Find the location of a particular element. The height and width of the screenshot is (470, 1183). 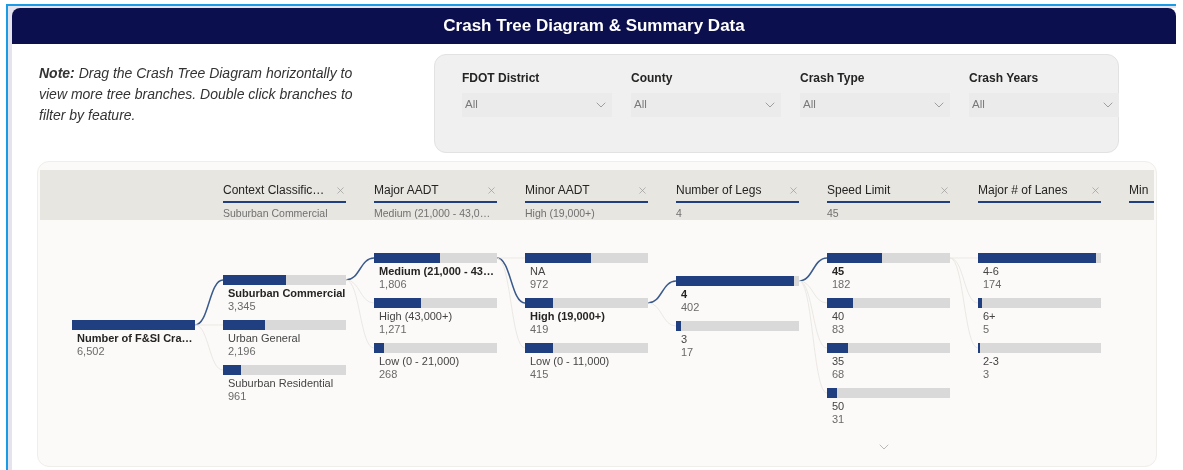

node-value: 83 is located at coordinates (838, 329).